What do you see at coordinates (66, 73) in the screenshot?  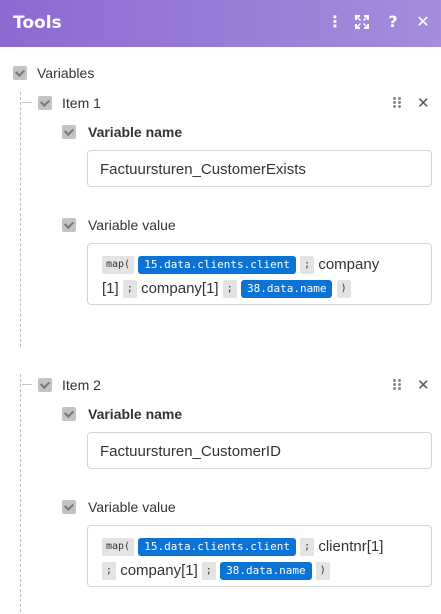 I see `variables-label: Variables` at bounding box center [66, 73].